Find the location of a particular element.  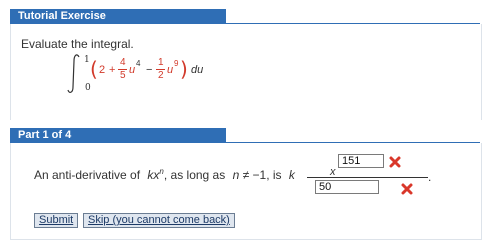

part-header: Part 1 of 4 is located at coordinates (118, 135).